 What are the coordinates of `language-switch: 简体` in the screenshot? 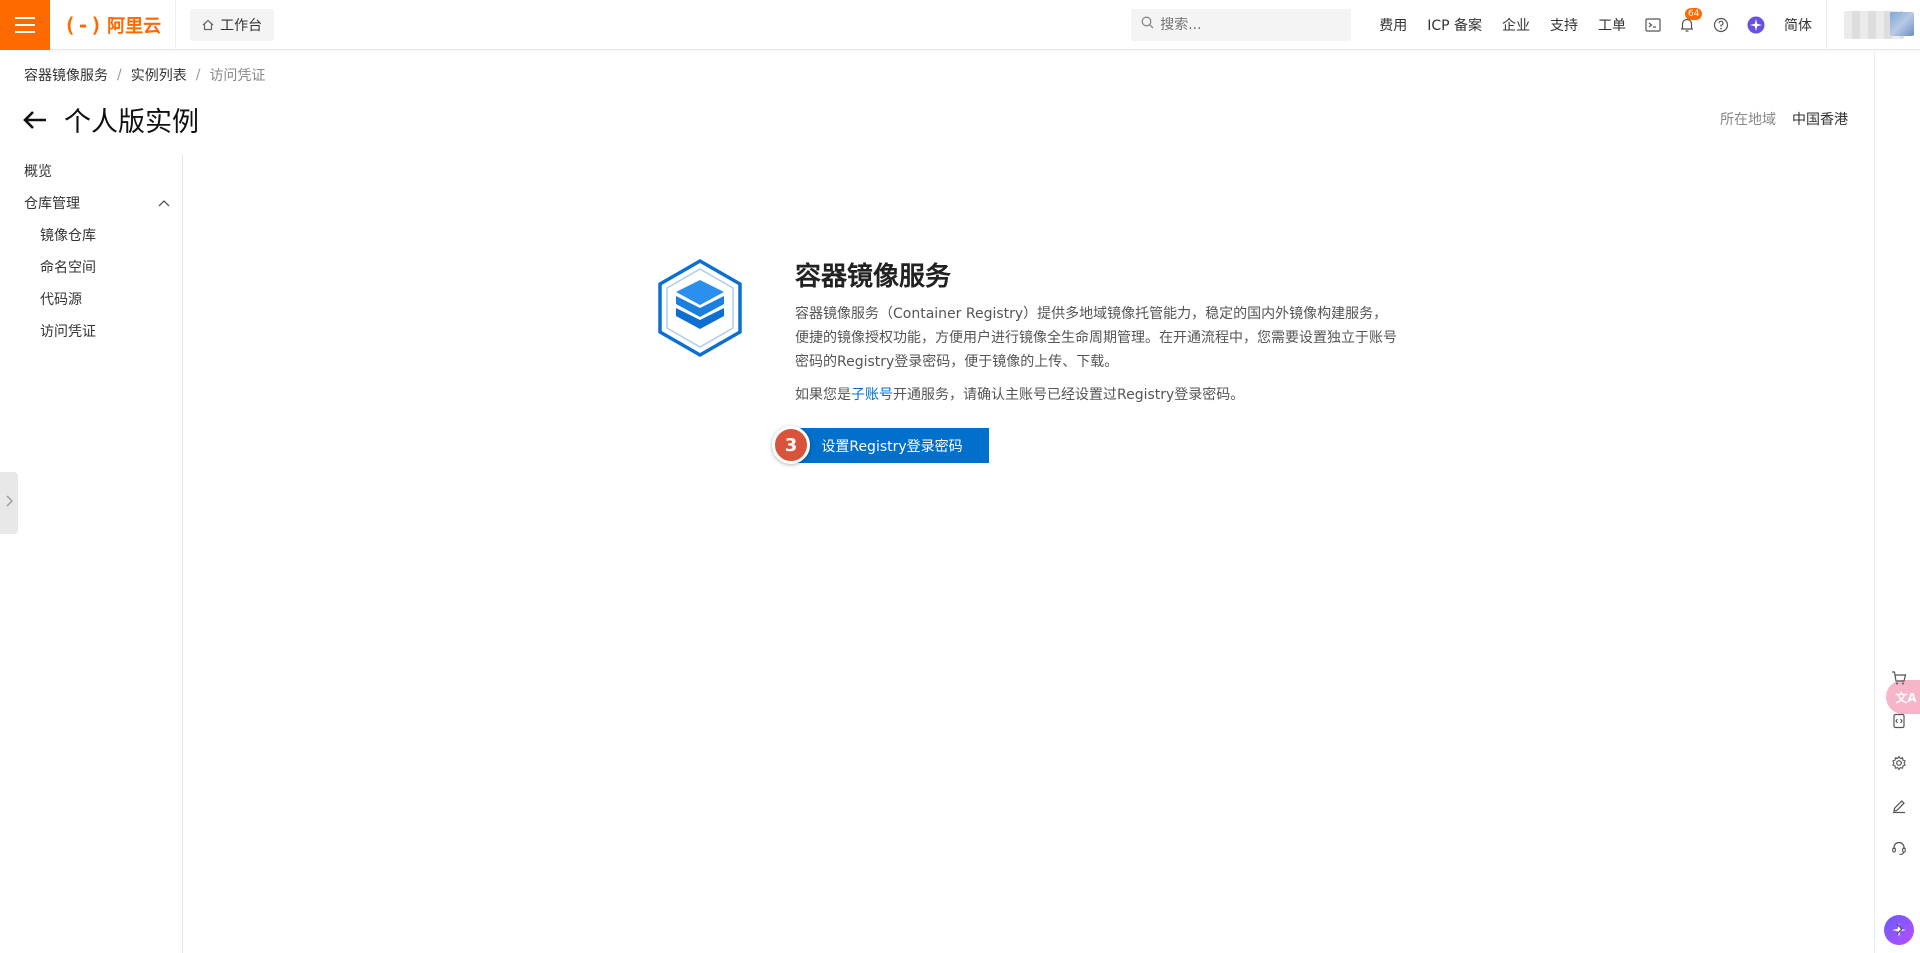 It's located at (1798, 25).